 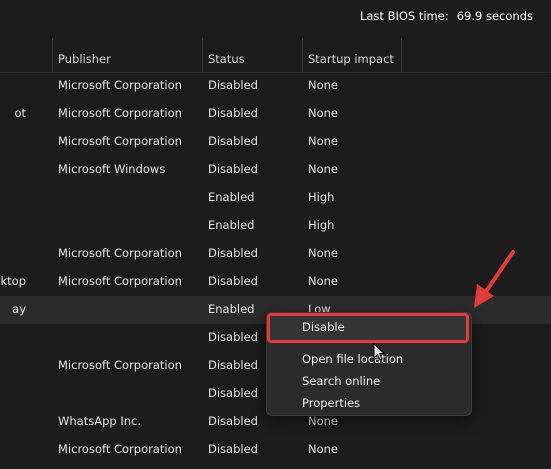 I want to click on row-publisher: Microsoft Windows, so click(x=112, y=169).